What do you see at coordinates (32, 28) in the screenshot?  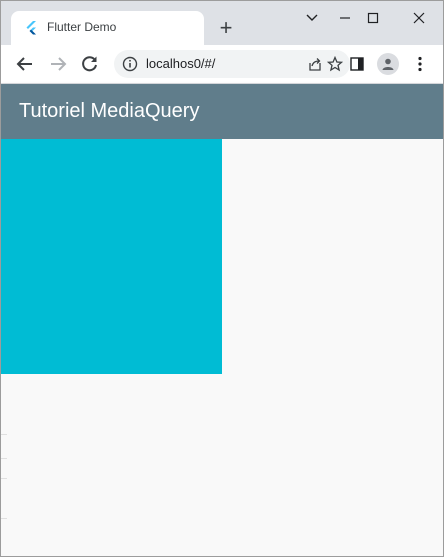 I see `flutter-logo-icon` at bounding box center [32, 28].